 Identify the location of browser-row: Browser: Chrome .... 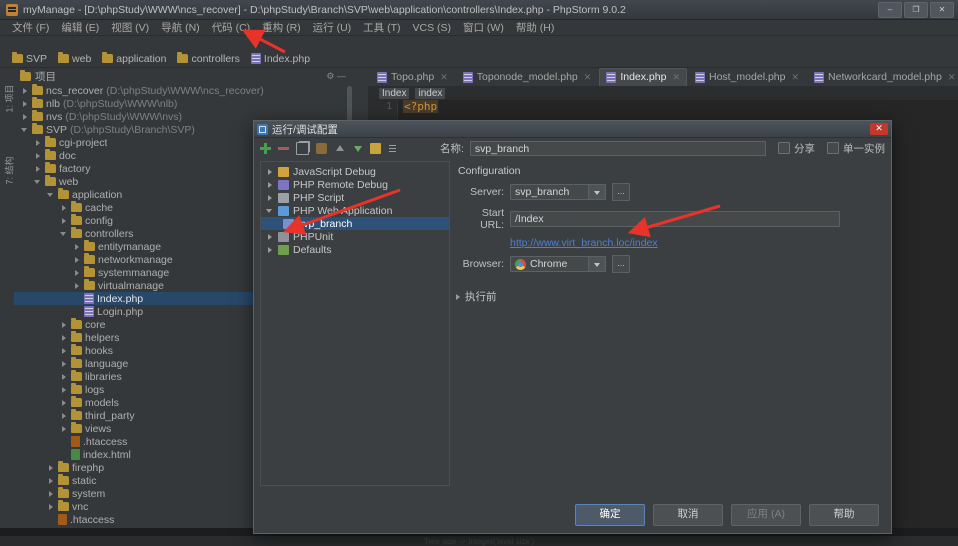
(670, 264).